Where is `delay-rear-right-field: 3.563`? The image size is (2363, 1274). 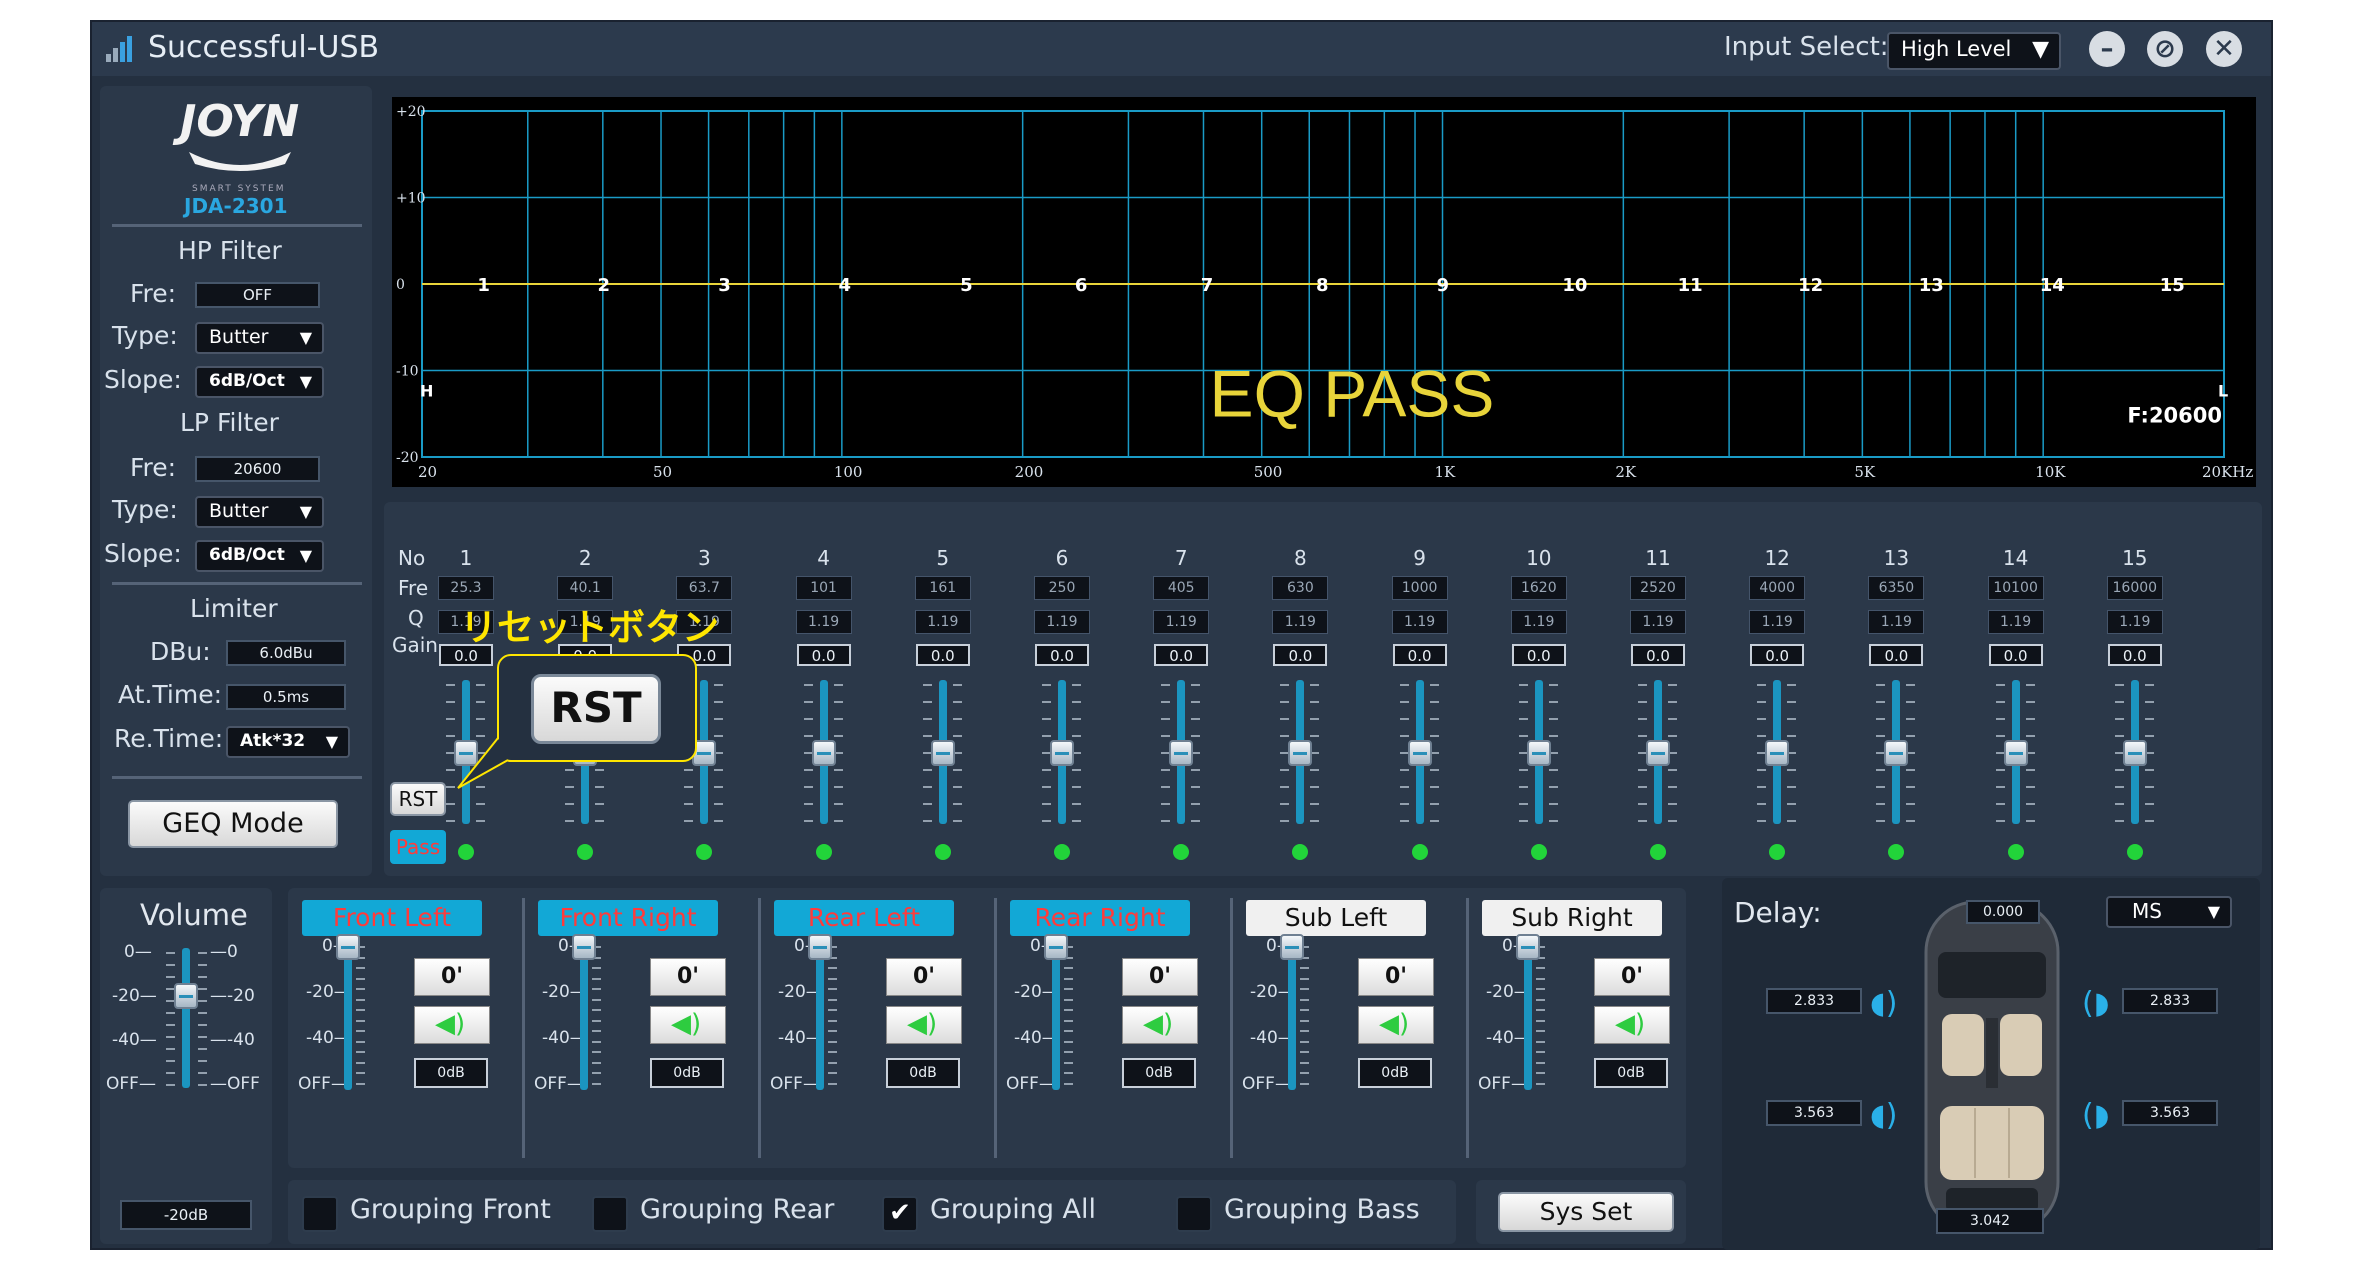
delay-rear-right-field: 3.563 is located at coordinates (2170, 1113).